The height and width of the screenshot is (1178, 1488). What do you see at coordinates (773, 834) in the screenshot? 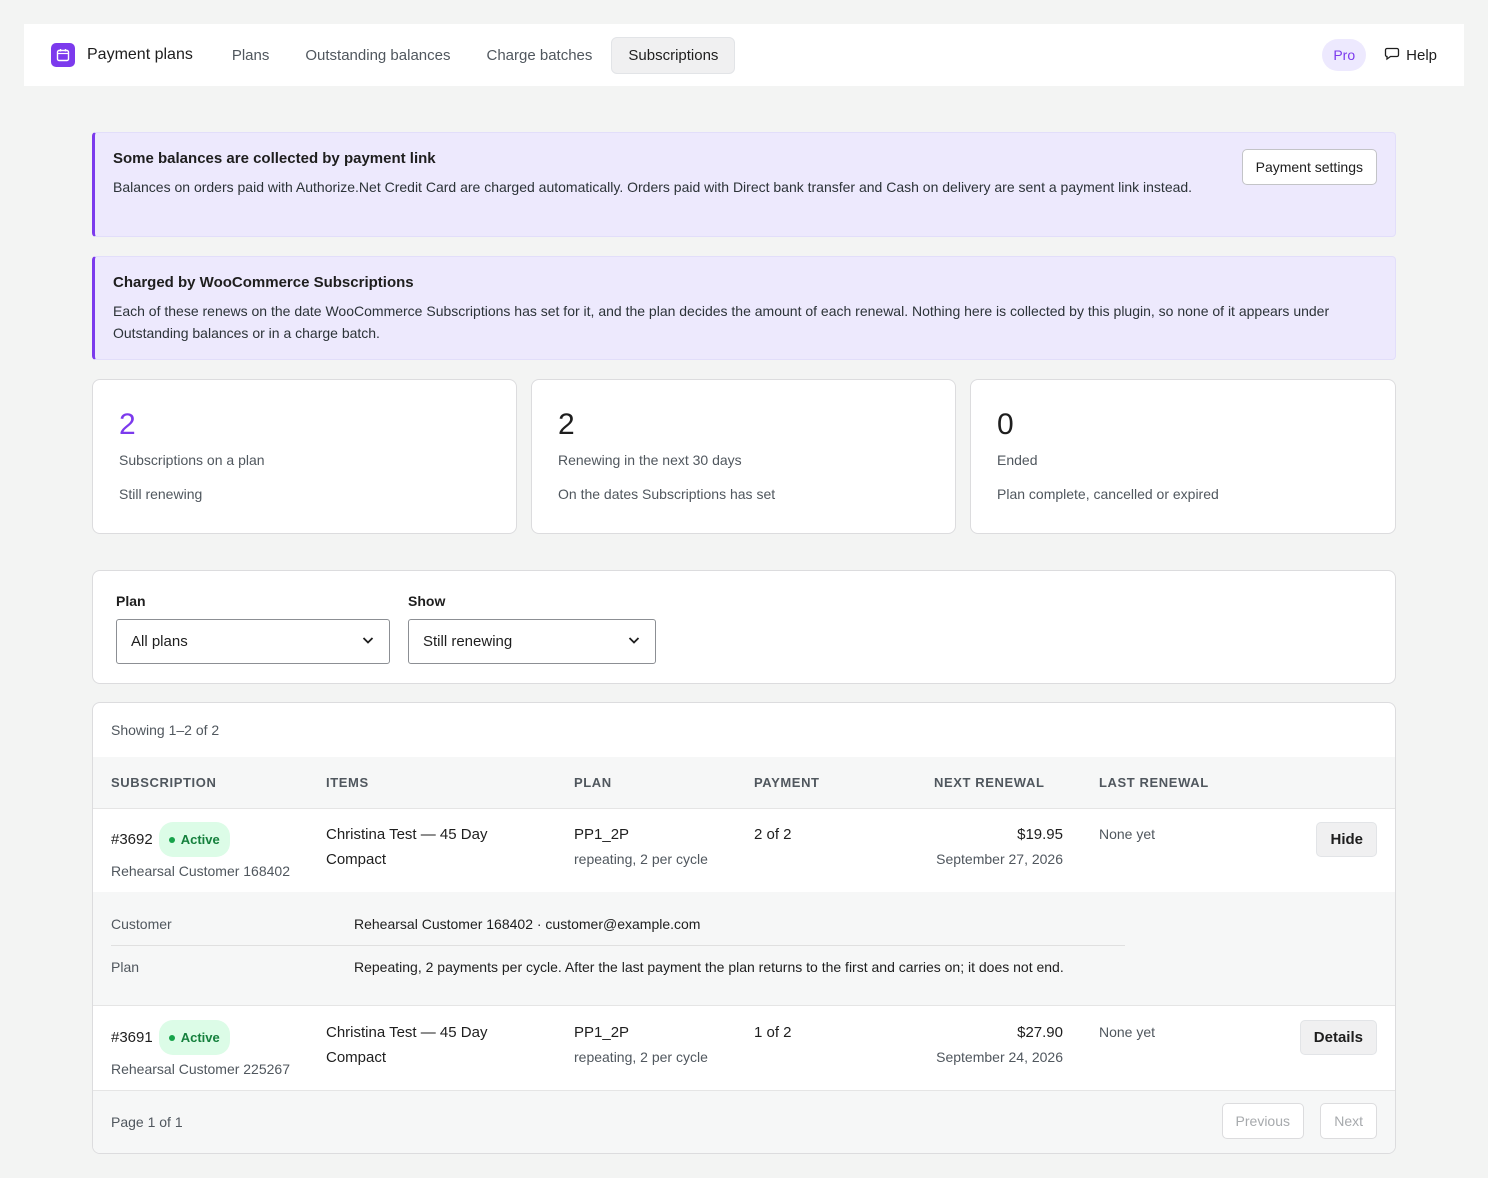
I see `payment-cell: 2 of 2` at bounding box center [773, 834].